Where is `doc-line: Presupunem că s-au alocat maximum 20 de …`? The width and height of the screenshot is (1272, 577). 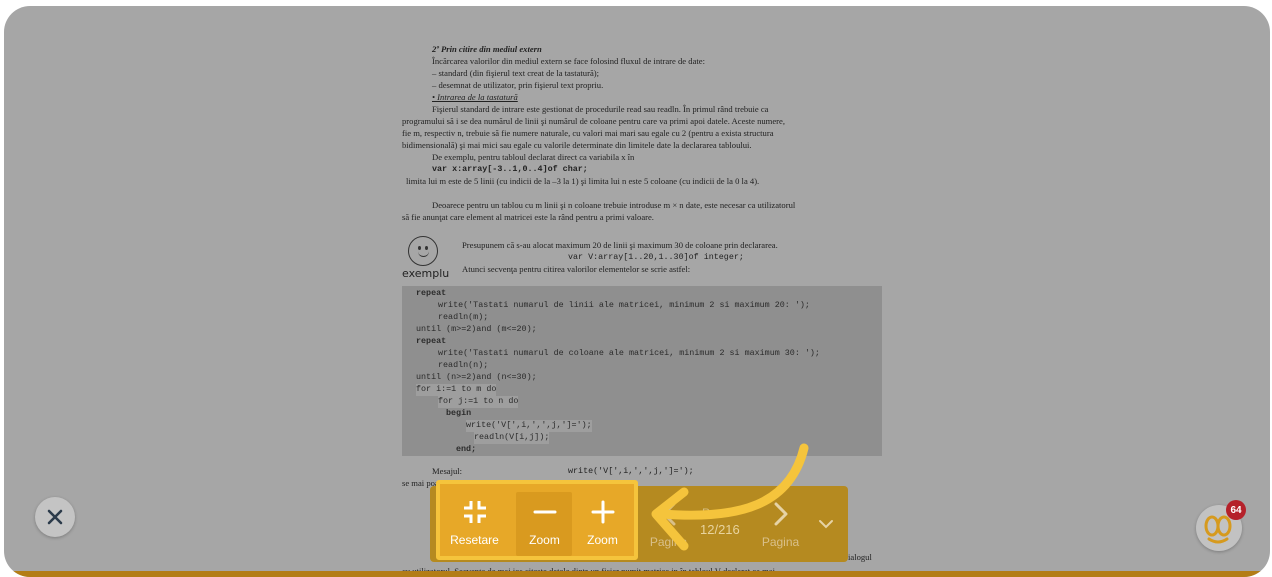
doc-line: Presupunem că s-au alocat maximum 20 de … is located at coordinates (620, 245).